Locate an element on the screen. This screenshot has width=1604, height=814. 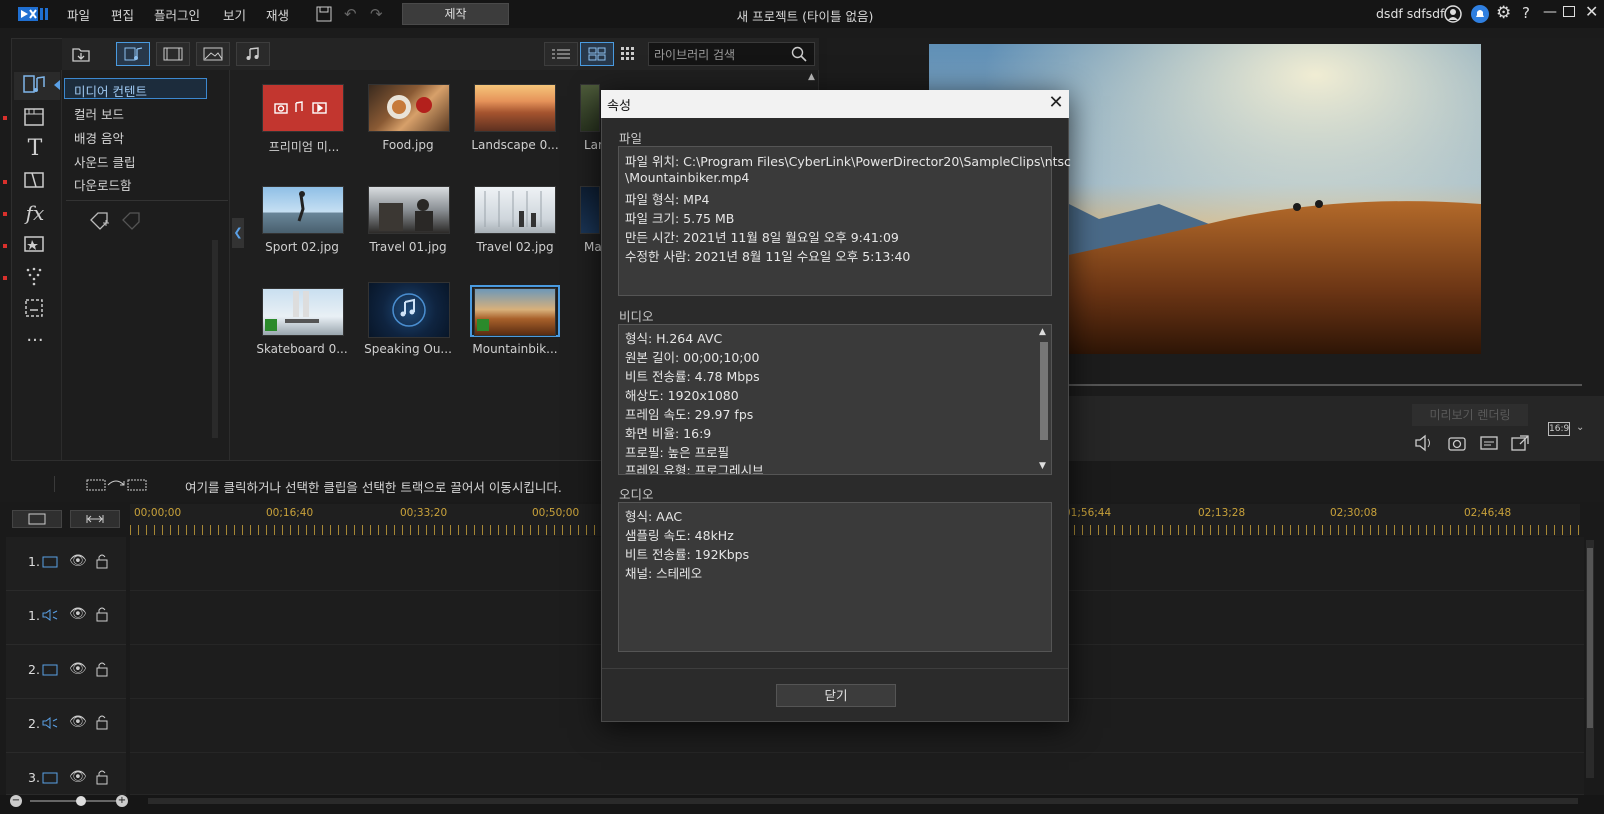
file-info-line: 파일 형식: MP4 is located at coordinates (667, 199).